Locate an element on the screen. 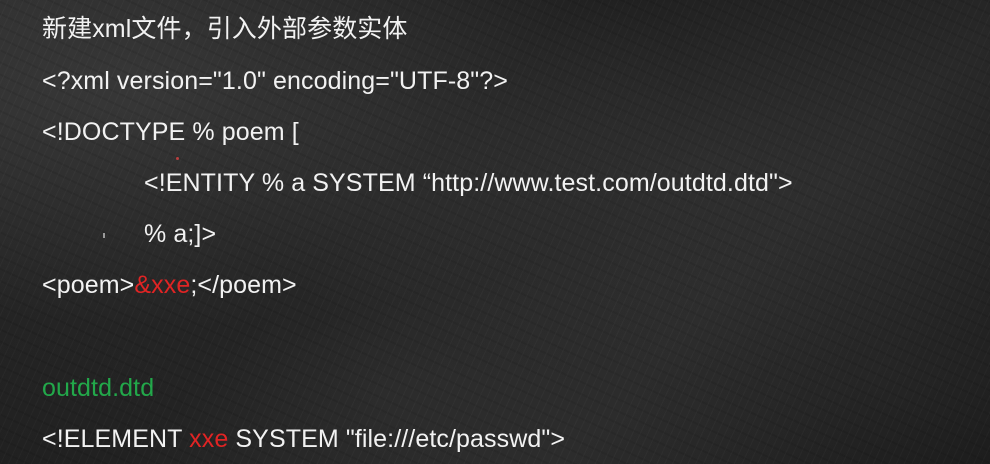 Image resolution: width=990 pixels, height=464 pixels. poem-element-line: <poem>&xxe;</poem> is located at coordinates (169, 285).